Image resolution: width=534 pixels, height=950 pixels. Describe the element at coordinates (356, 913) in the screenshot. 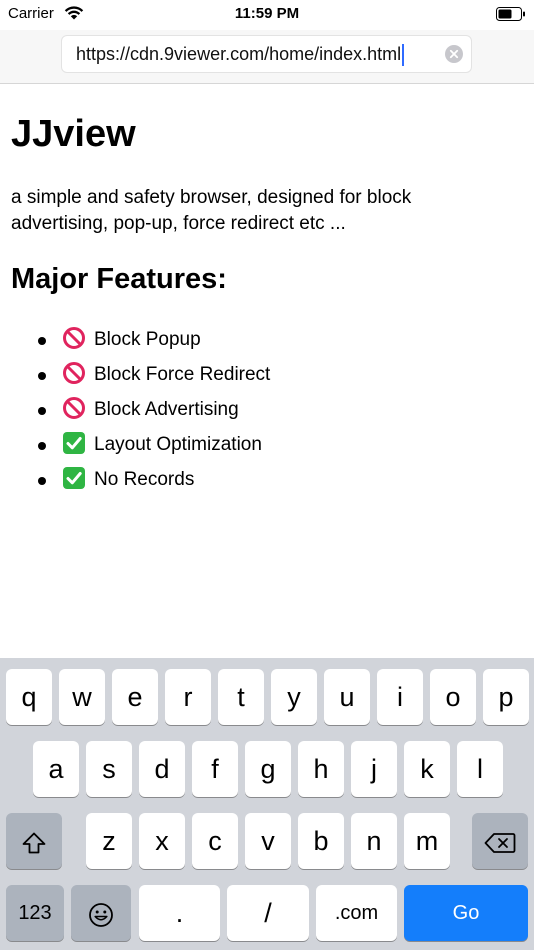

I see `dotcom-key: .com` at that location.